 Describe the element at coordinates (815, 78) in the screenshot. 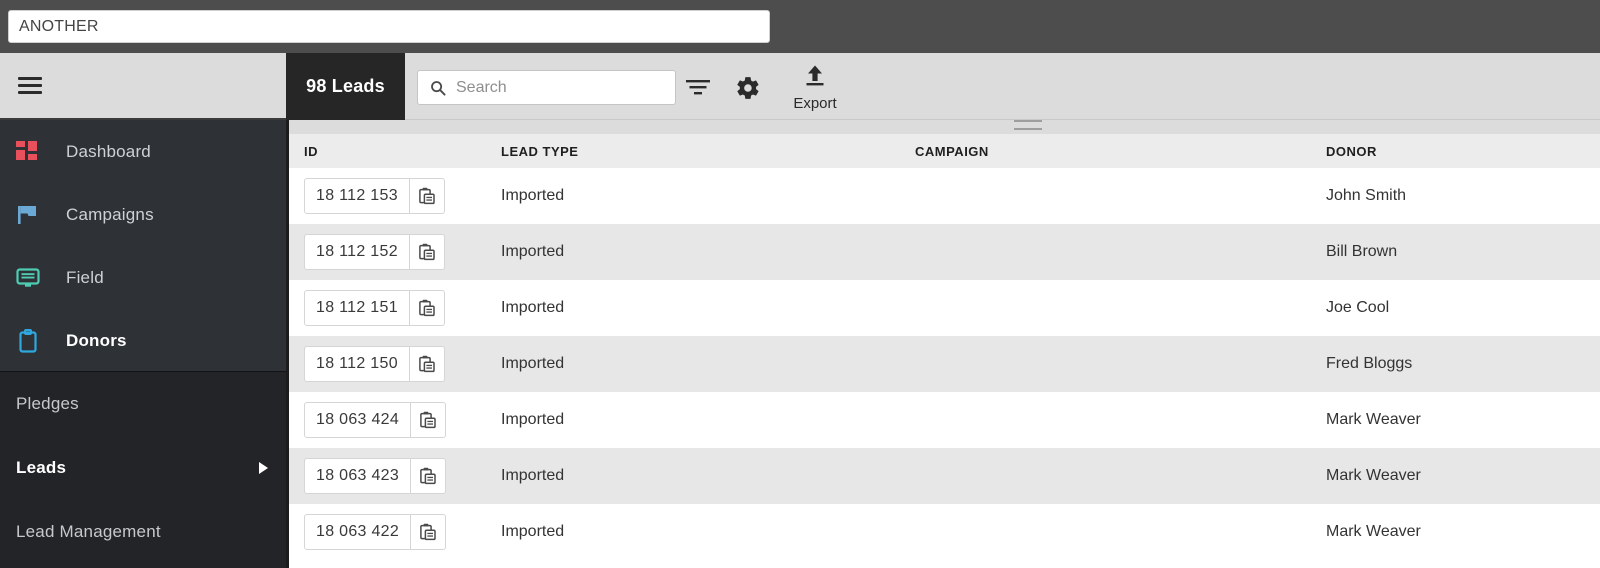

I see `upload-export-icon` at that location.